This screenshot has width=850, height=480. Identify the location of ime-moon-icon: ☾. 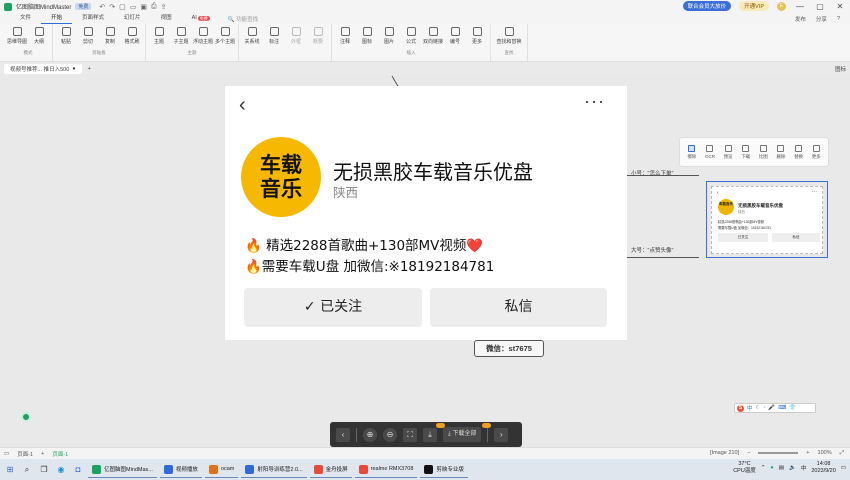
(758, 408).